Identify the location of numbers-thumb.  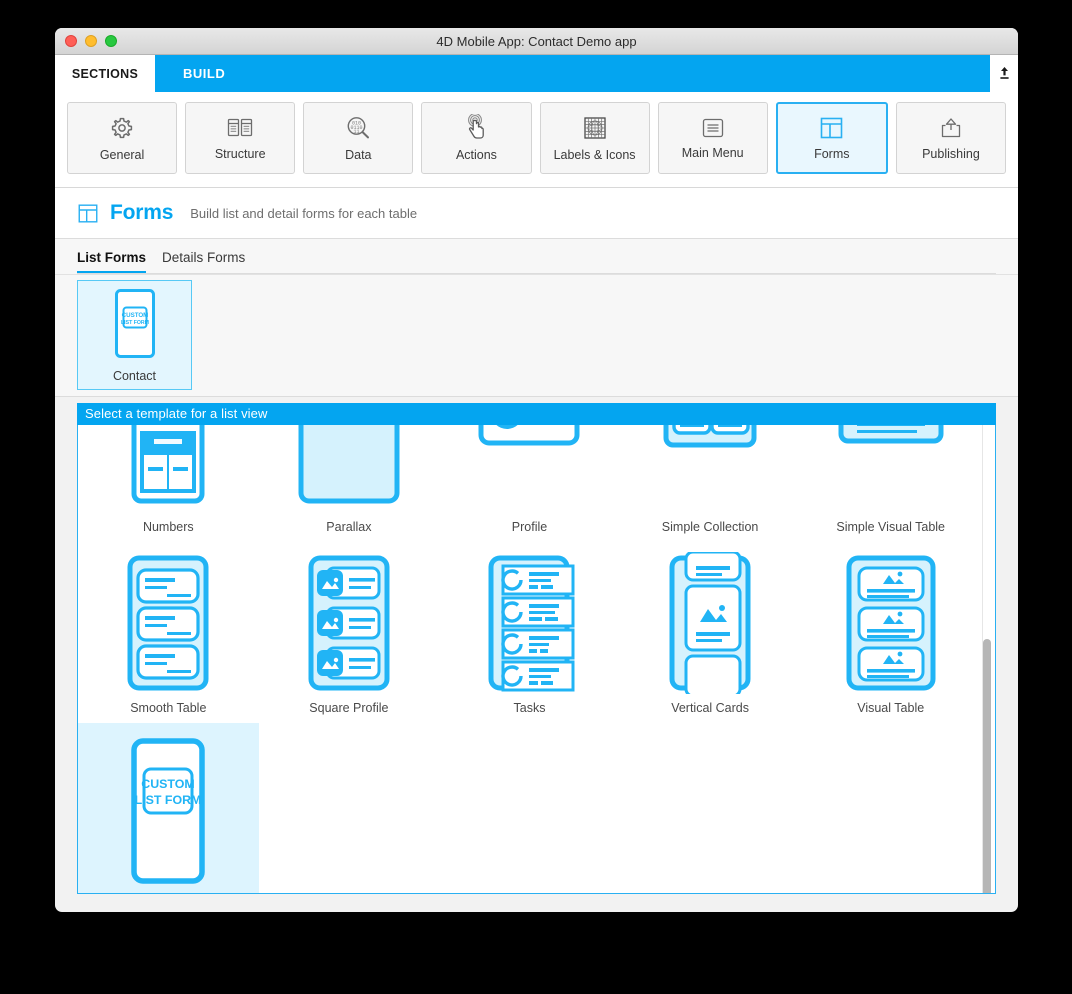
(168, 469).